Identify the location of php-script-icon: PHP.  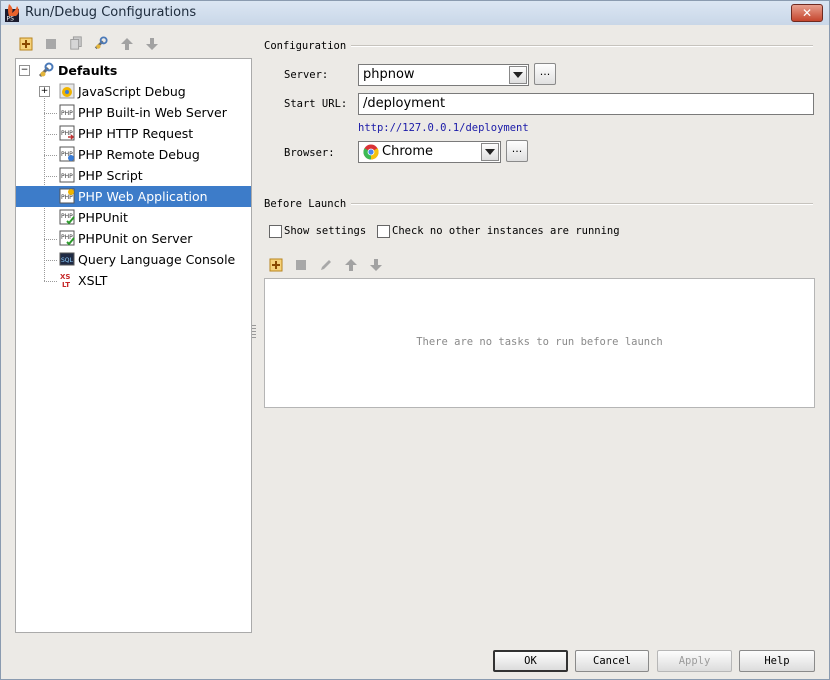
(67, 175).